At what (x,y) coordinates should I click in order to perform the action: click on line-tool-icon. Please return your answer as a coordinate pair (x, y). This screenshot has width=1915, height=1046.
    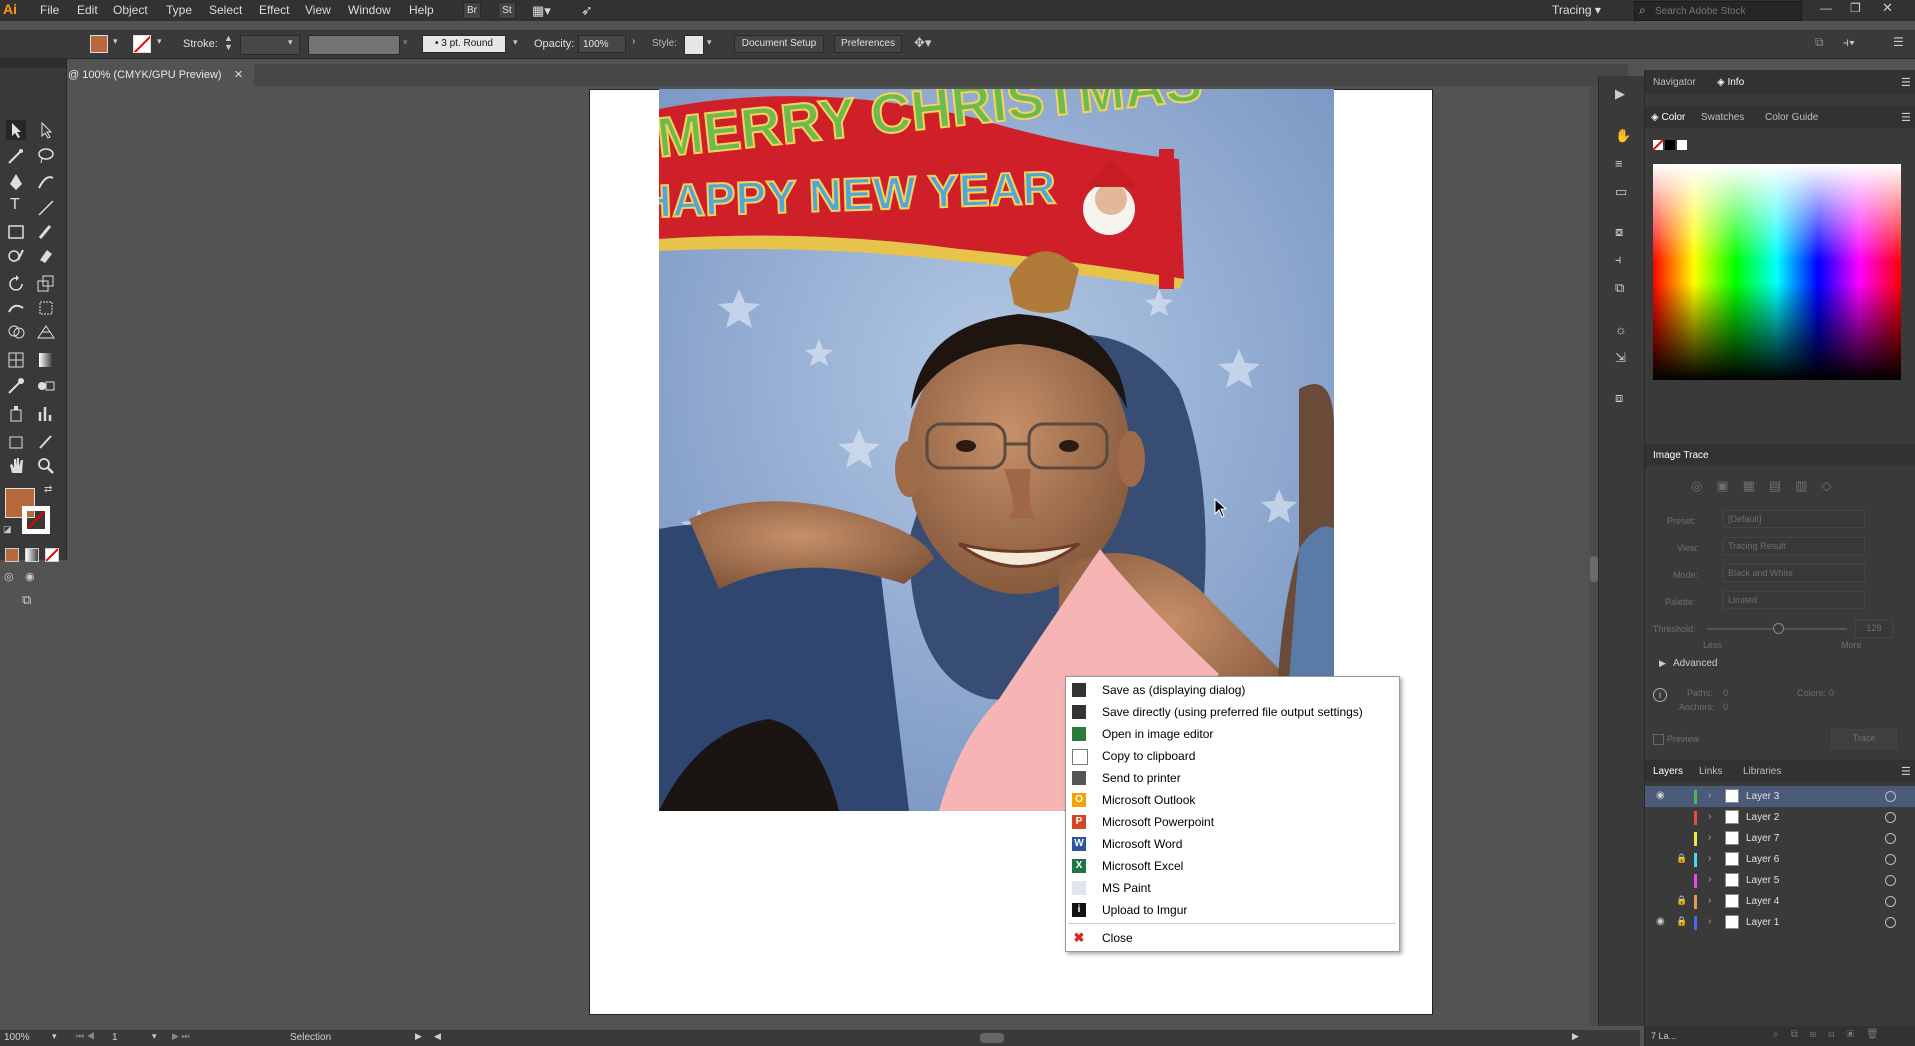
    Looking at the image, I should click on (46, 208).